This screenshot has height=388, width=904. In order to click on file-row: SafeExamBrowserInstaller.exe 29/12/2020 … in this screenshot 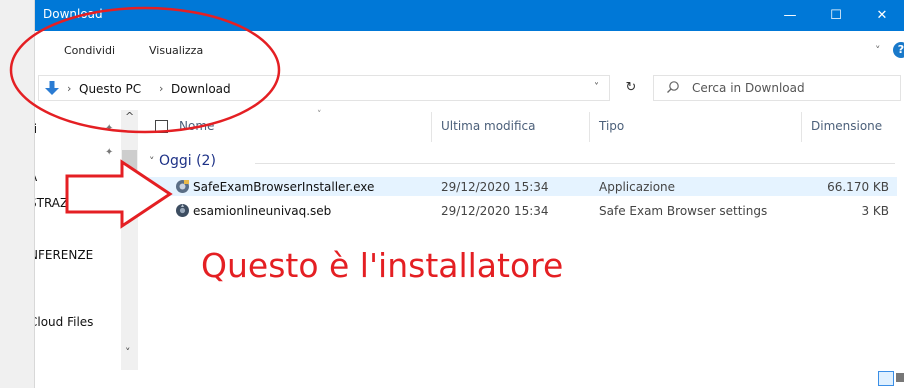, I will do `click(521, 186)`.